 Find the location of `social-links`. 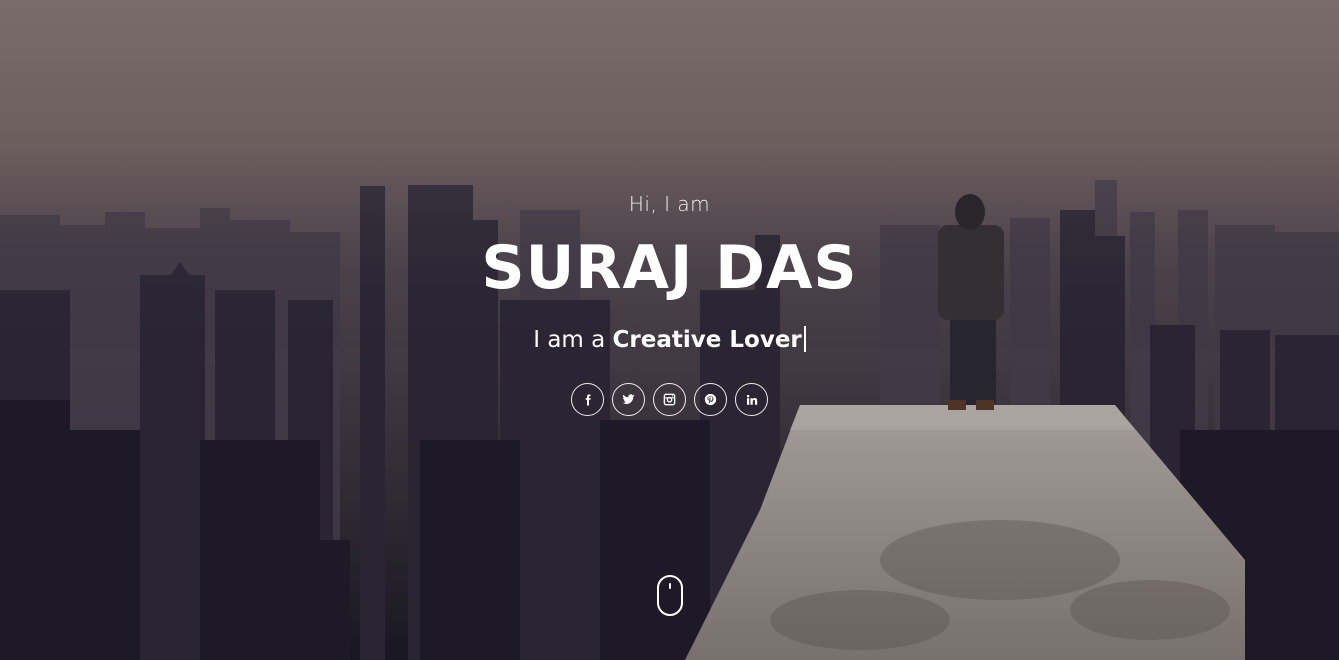

social-links is located at coordinates (669, 399).